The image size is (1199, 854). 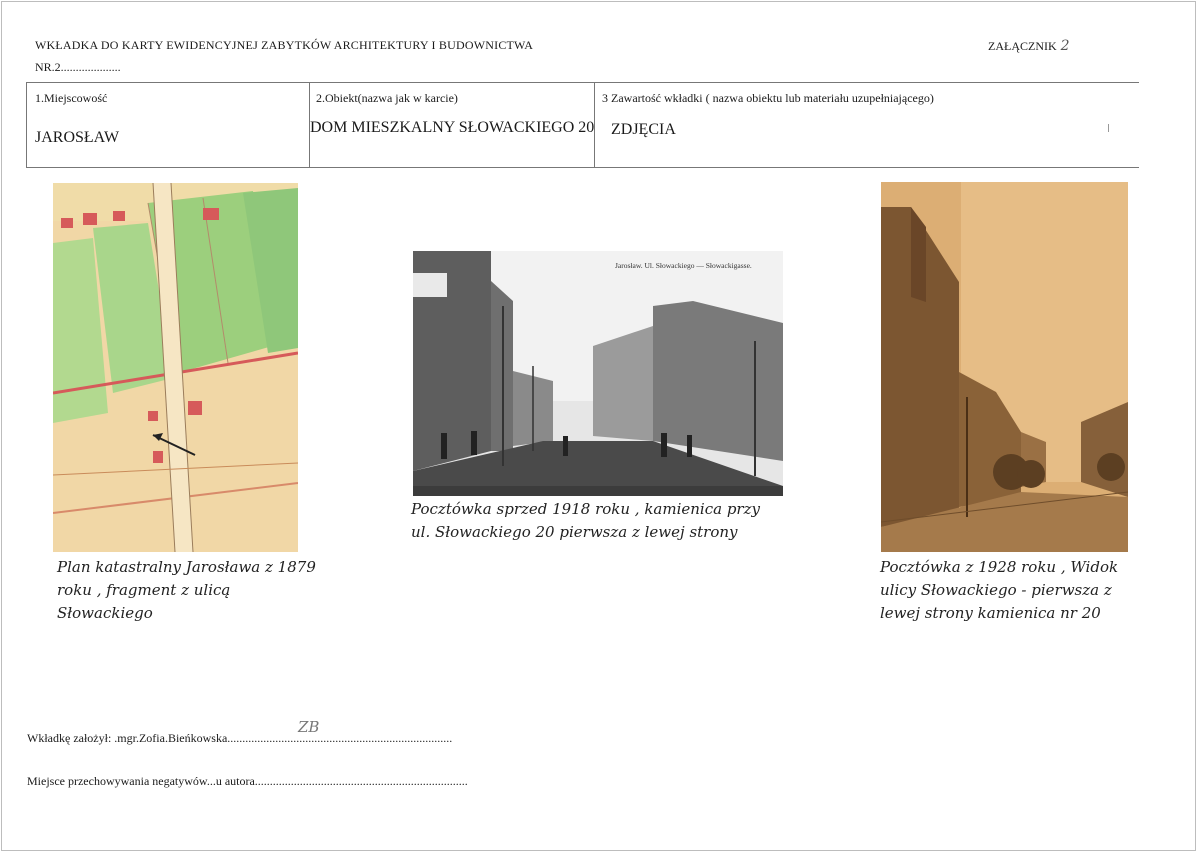 What do you see at coordinates (1108, 128) in the screenshot?
I see `table-mark` at bounding box center [1108, 128].